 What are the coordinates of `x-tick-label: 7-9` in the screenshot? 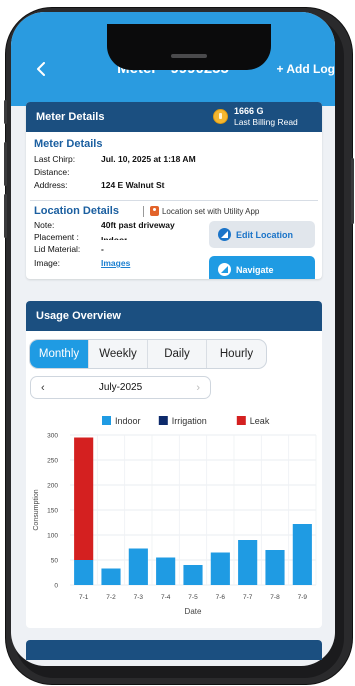 It's located at (303, 597).